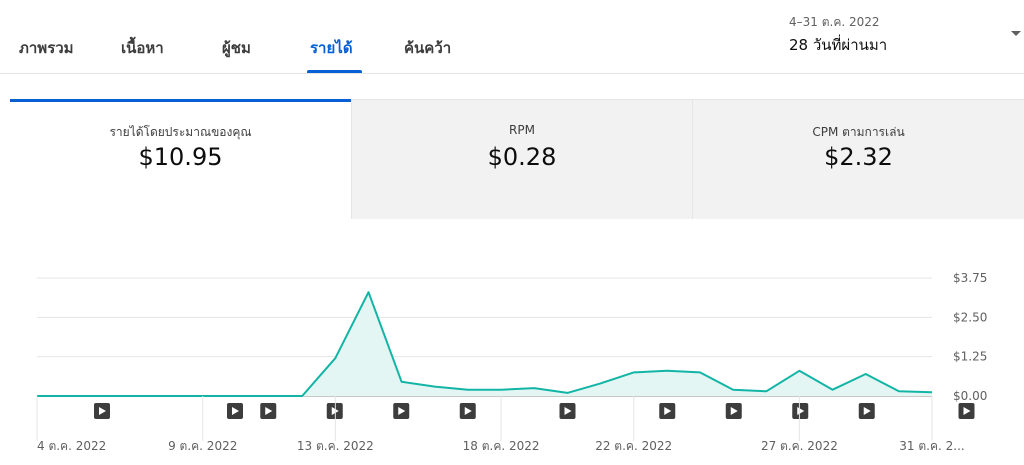 This screenshot has height=465, width=1024. I want to click on y-tick-label: $1.25, so click(970, 357).